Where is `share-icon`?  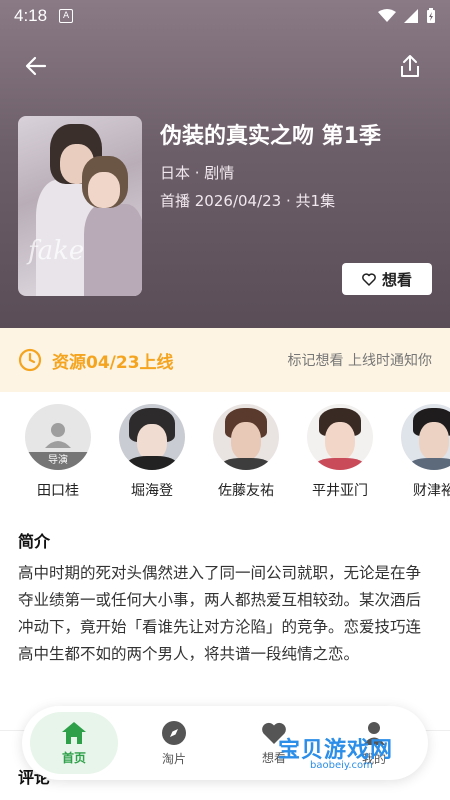 share-icon is located at coordinates (410, 66).